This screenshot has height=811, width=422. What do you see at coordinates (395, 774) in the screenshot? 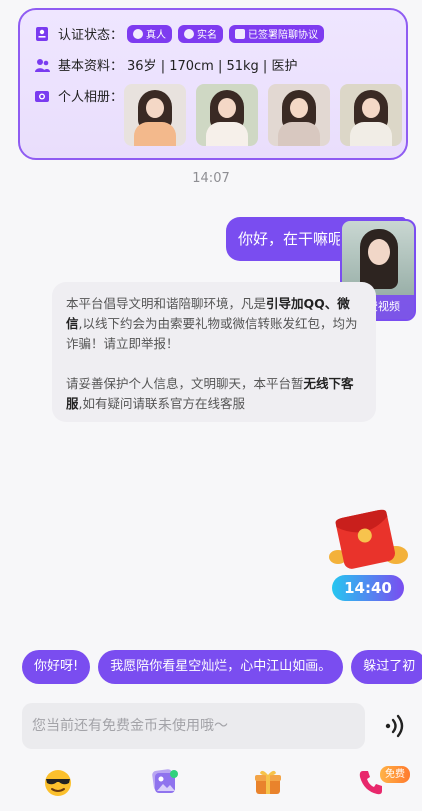
I see `free-badge: 免费` at bounding box center [395, 774].